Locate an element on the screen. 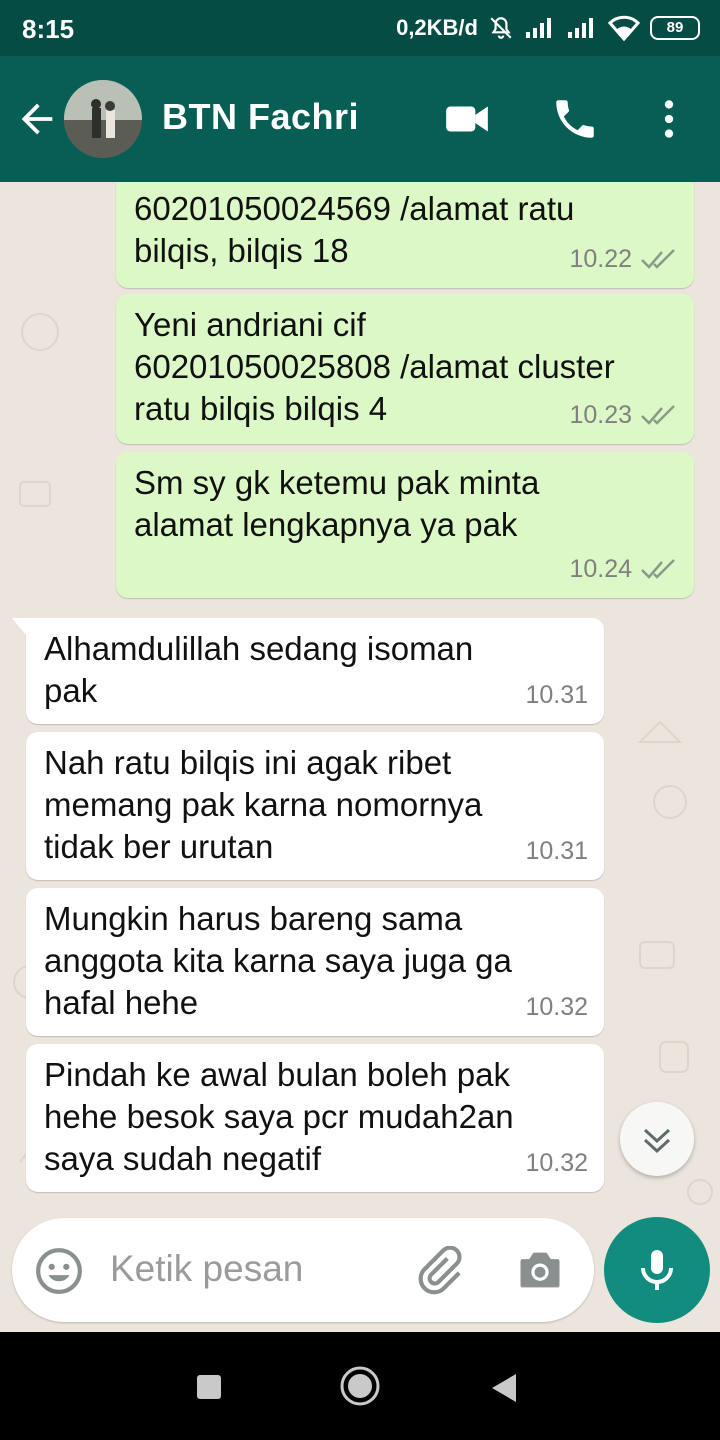 This screenshot has width=720, height=1440. mute-icon is located at coordinates (501, 28).